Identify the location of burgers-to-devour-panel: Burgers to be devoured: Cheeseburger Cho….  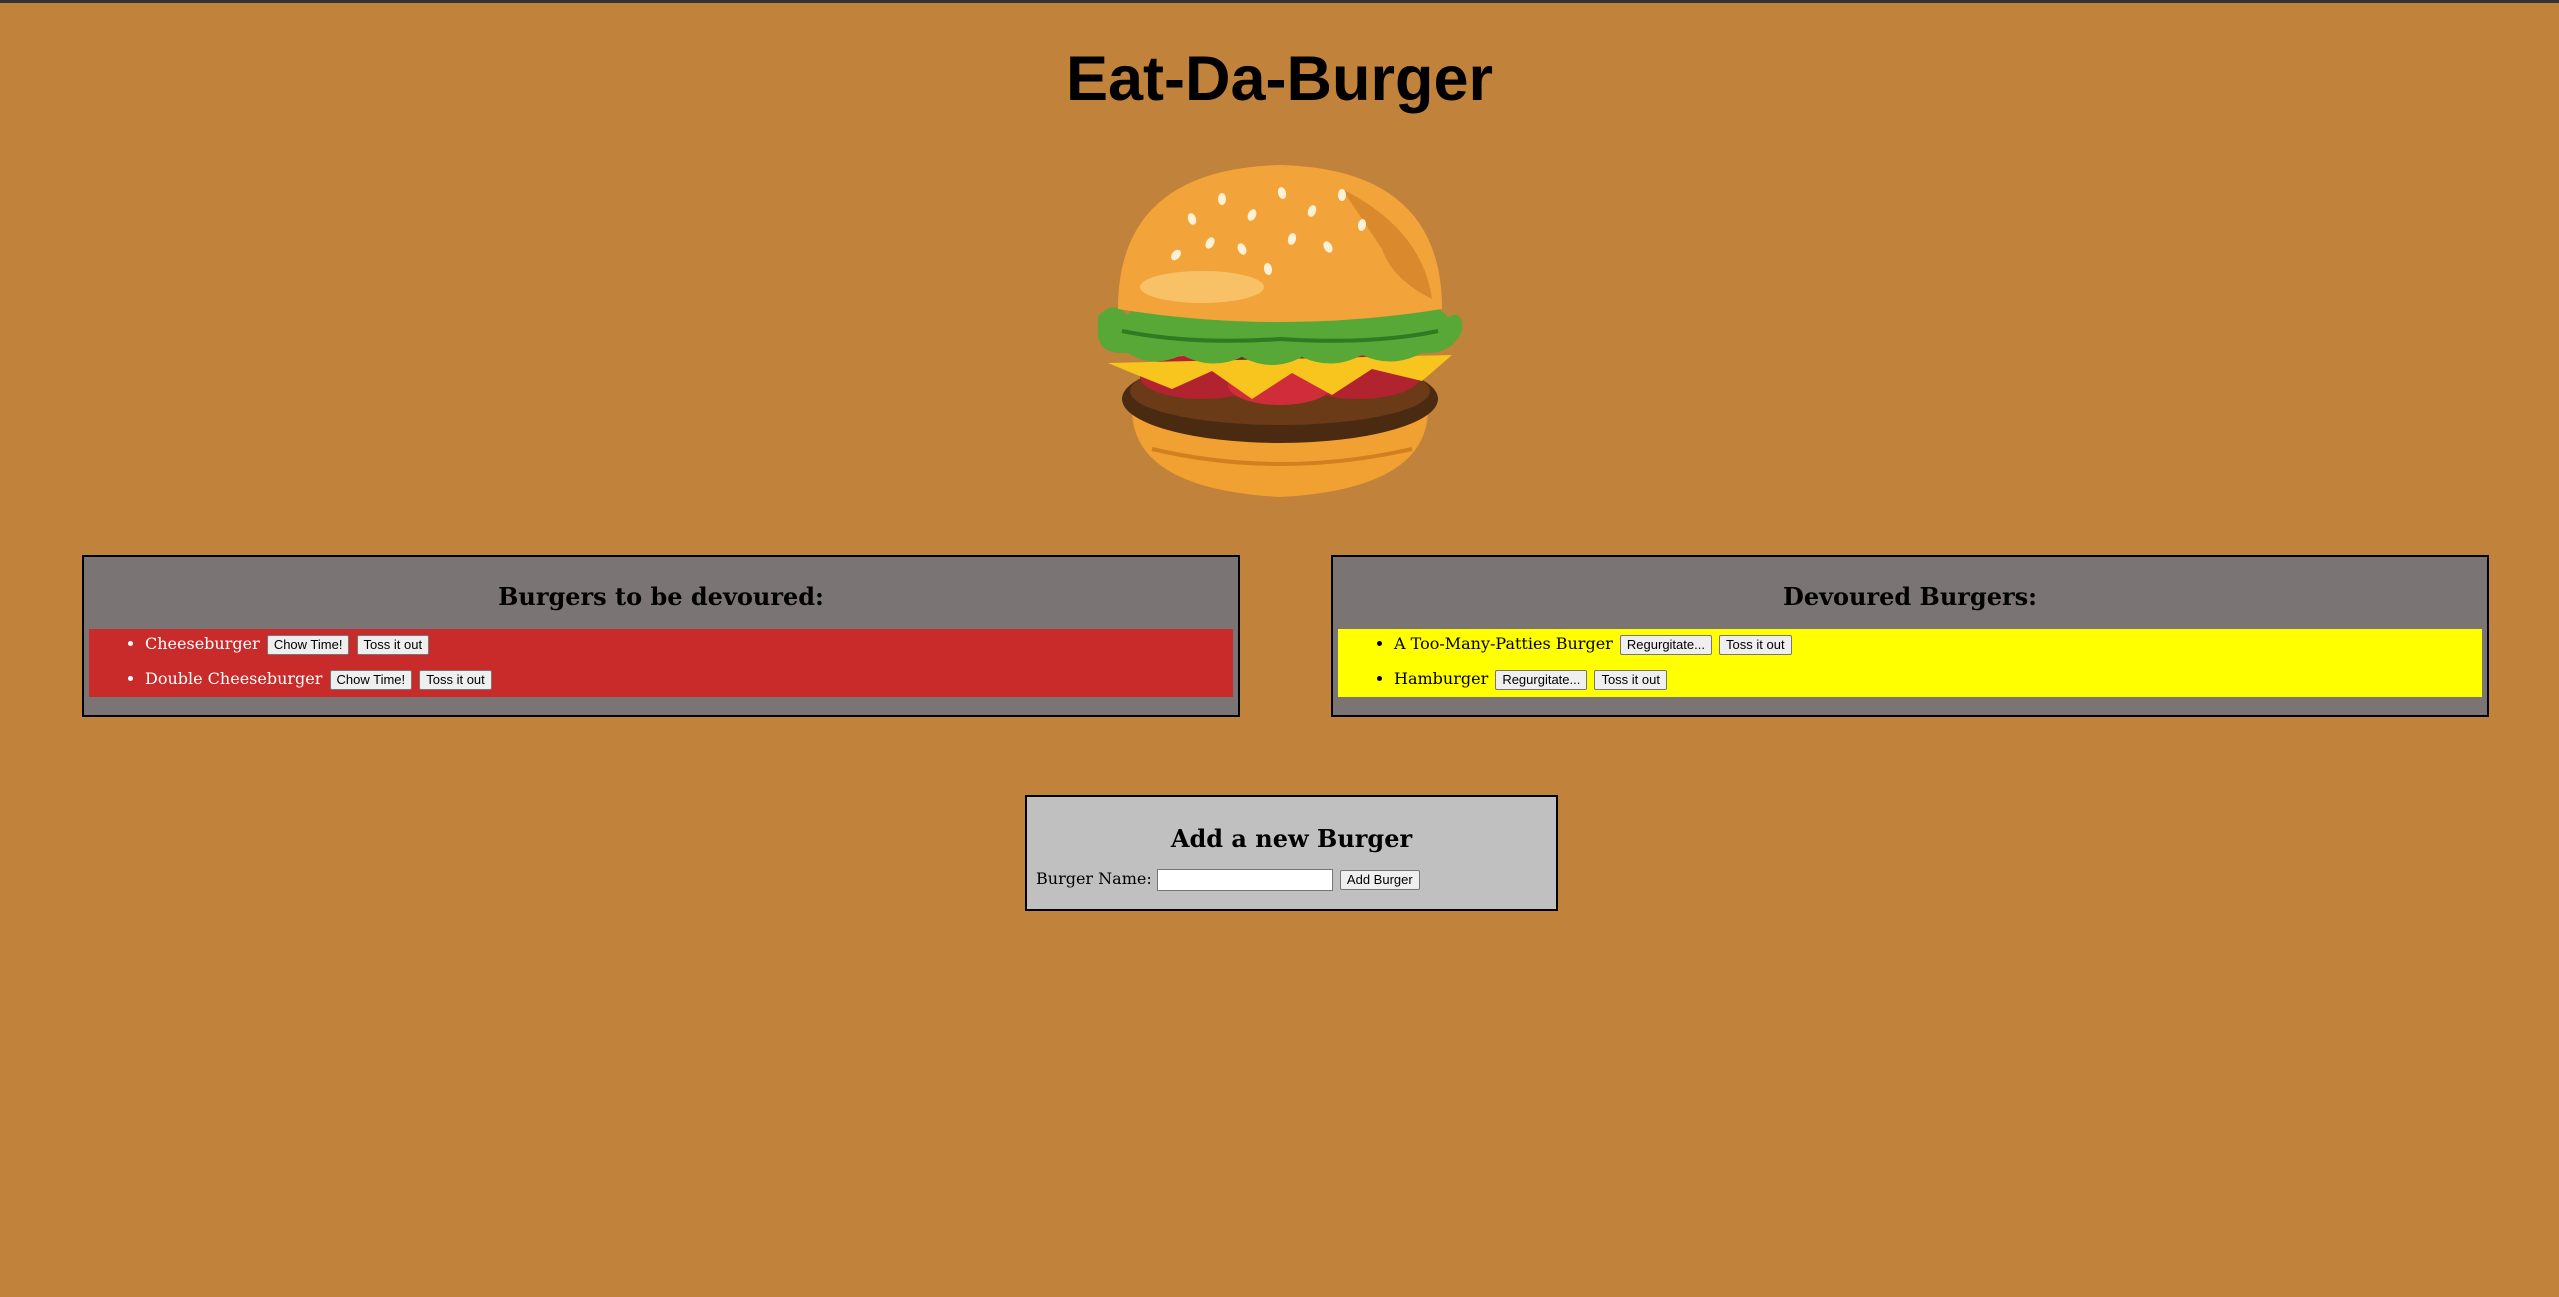
(661, 636).